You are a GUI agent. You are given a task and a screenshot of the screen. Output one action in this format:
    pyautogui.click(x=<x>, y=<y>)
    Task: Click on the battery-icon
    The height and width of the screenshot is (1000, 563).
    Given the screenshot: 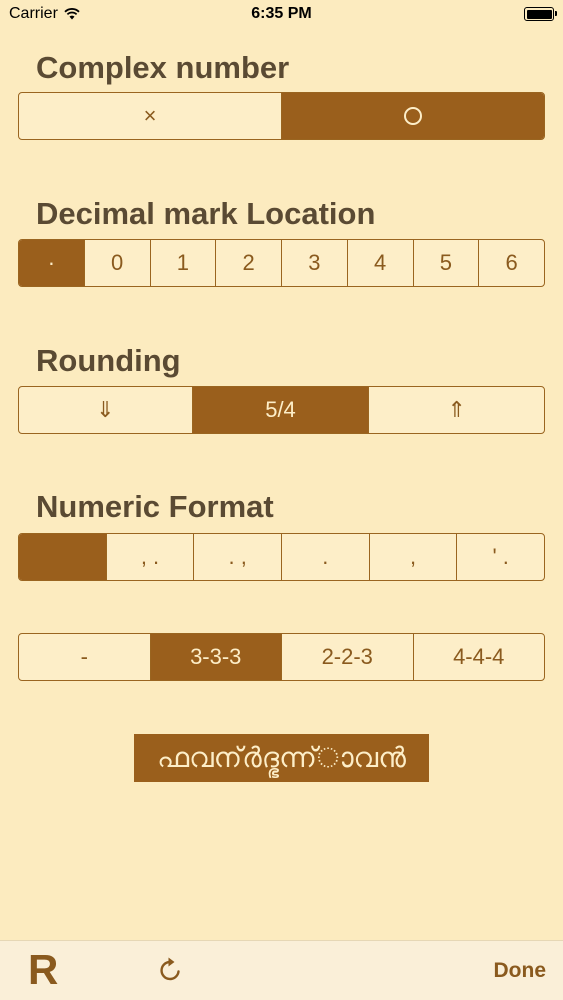 What is the action you would take?
    pyautogui.click(x=540, y=14)
    